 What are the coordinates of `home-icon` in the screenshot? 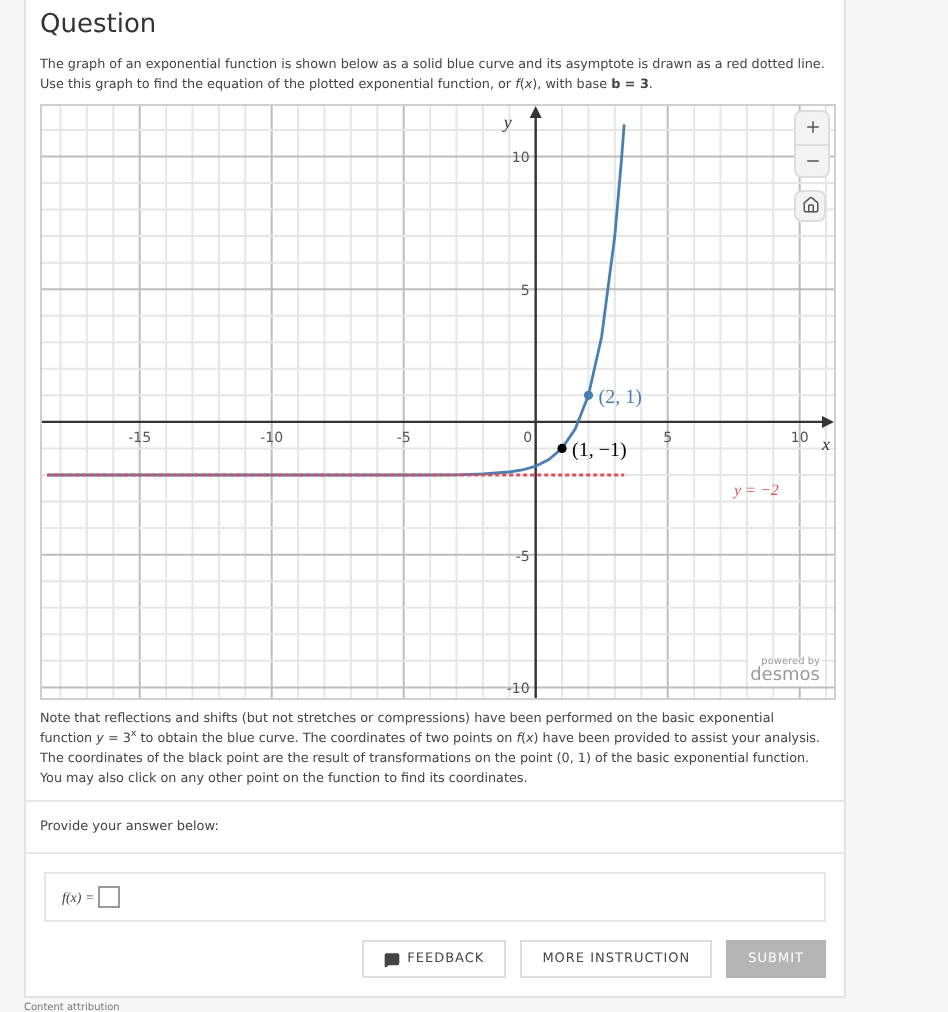 It's located at (810, 205).